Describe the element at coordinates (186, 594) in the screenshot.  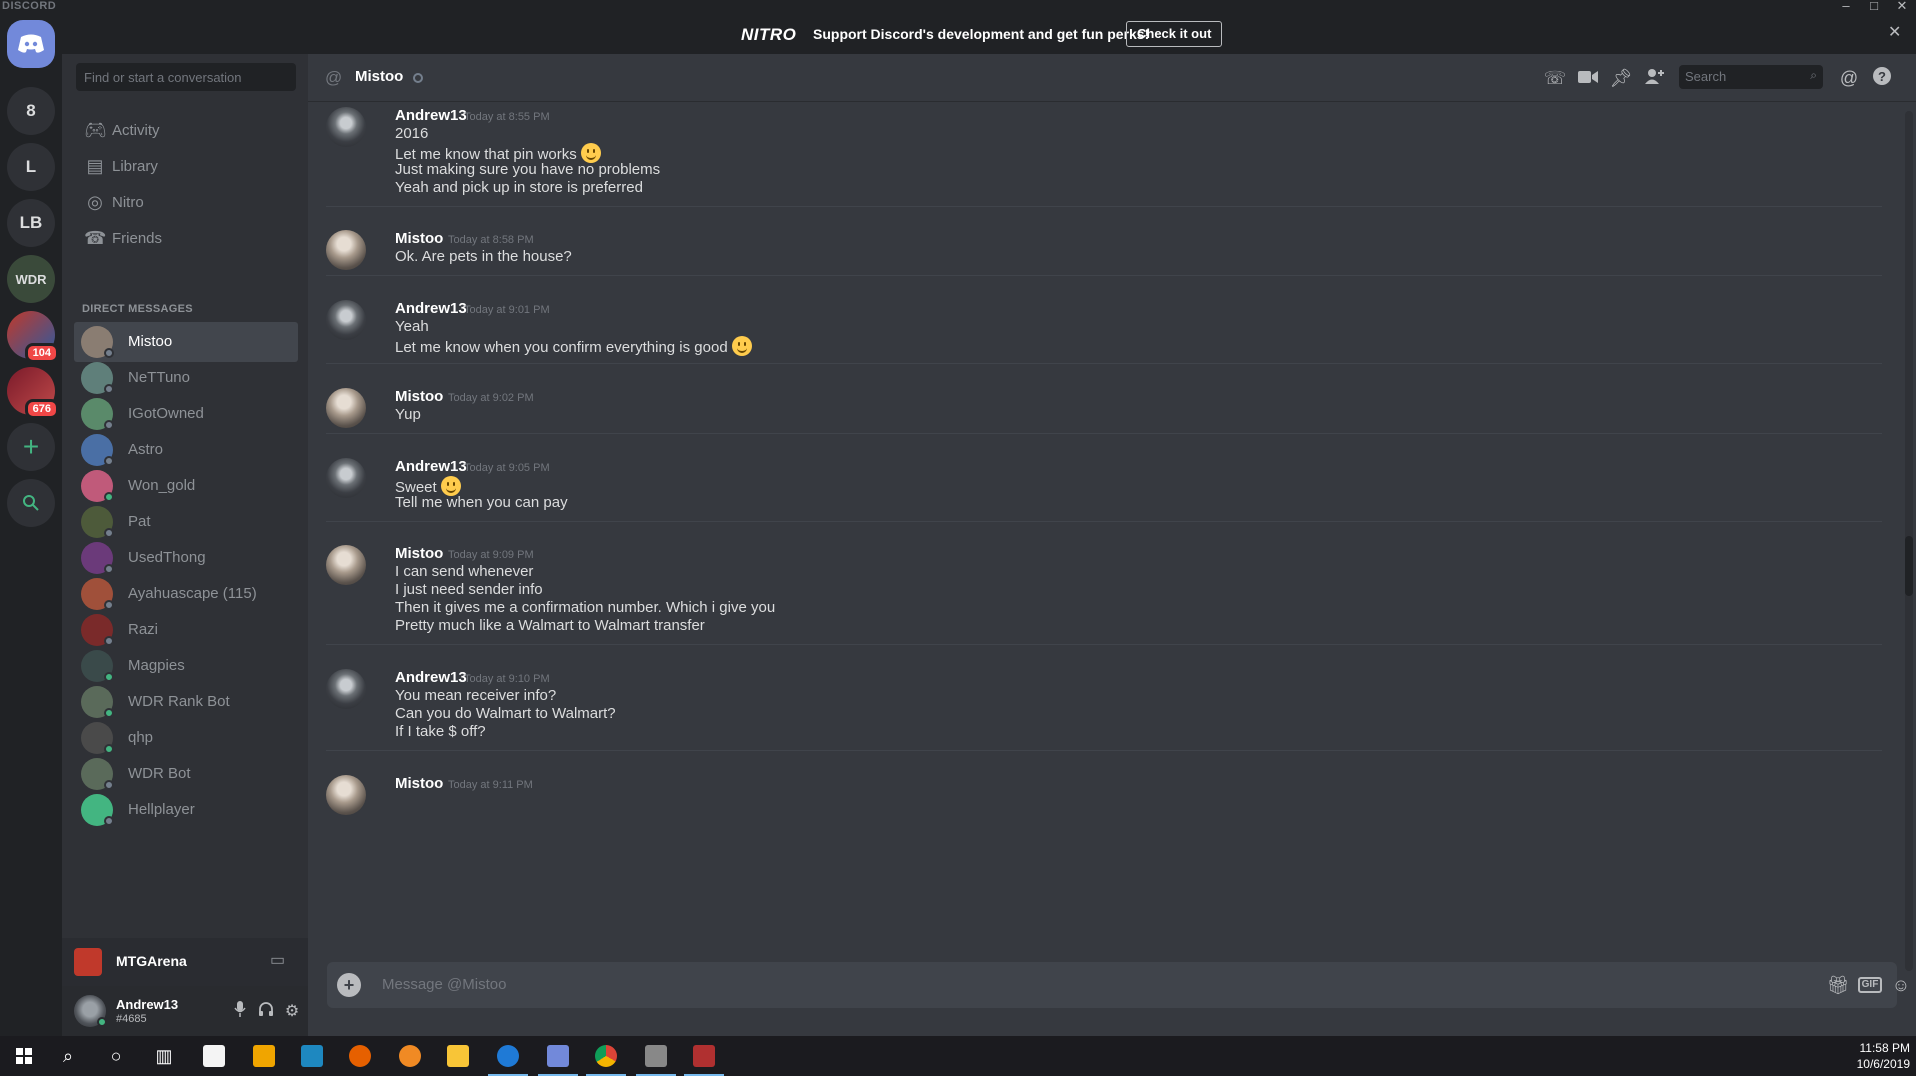
I see `dm-item: Ayahuascape (115)` at that location.